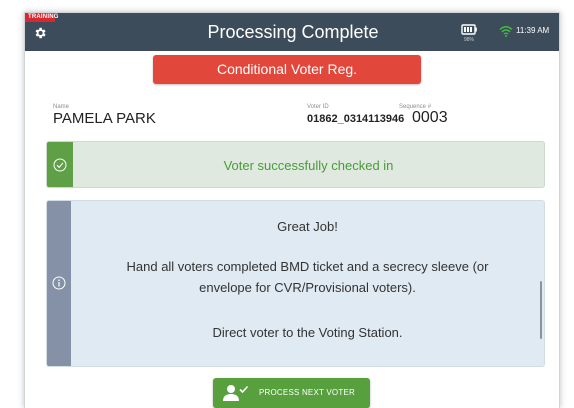 The height and width of the screenshot is (408, 574). Describe the element at coordinates (307, 332) in the screenshot. I see `message-direction: Direct voter to the Voting Station.` at that location.